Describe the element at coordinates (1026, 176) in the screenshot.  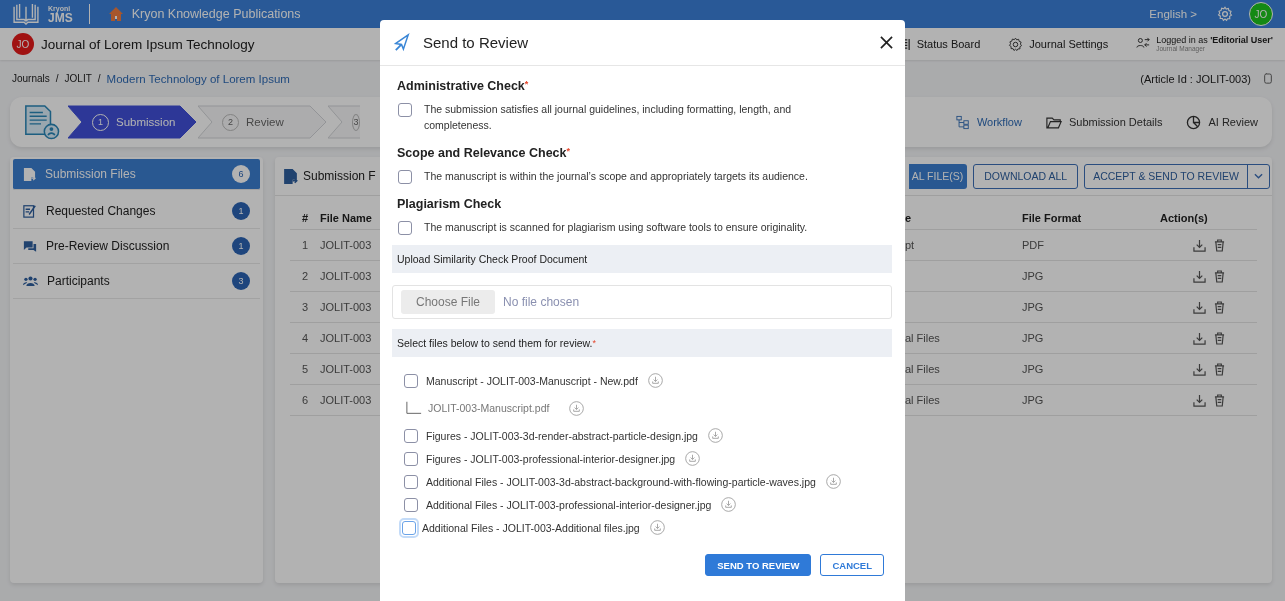
I see `download-all-button: DOWNLOAD ALL` at that location.